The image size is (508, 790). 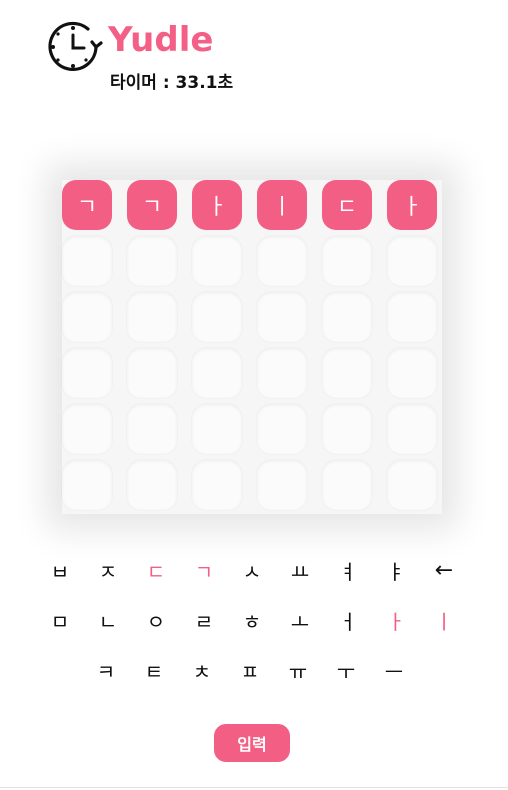 What do you see at coordinates (348, 570) in the screenshot?
I see `key: ㅕ` at bounding box center [348, 570].